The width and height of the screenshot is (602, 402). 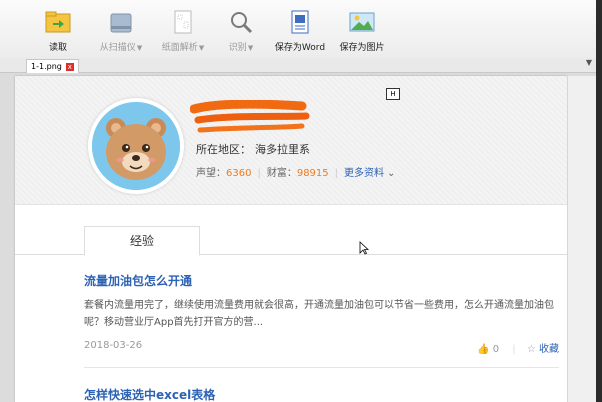 What do you see at coordinates (549, 349) in the screenshot?
I see `favorite-link: 收藏` at bounding box center [549, 349].